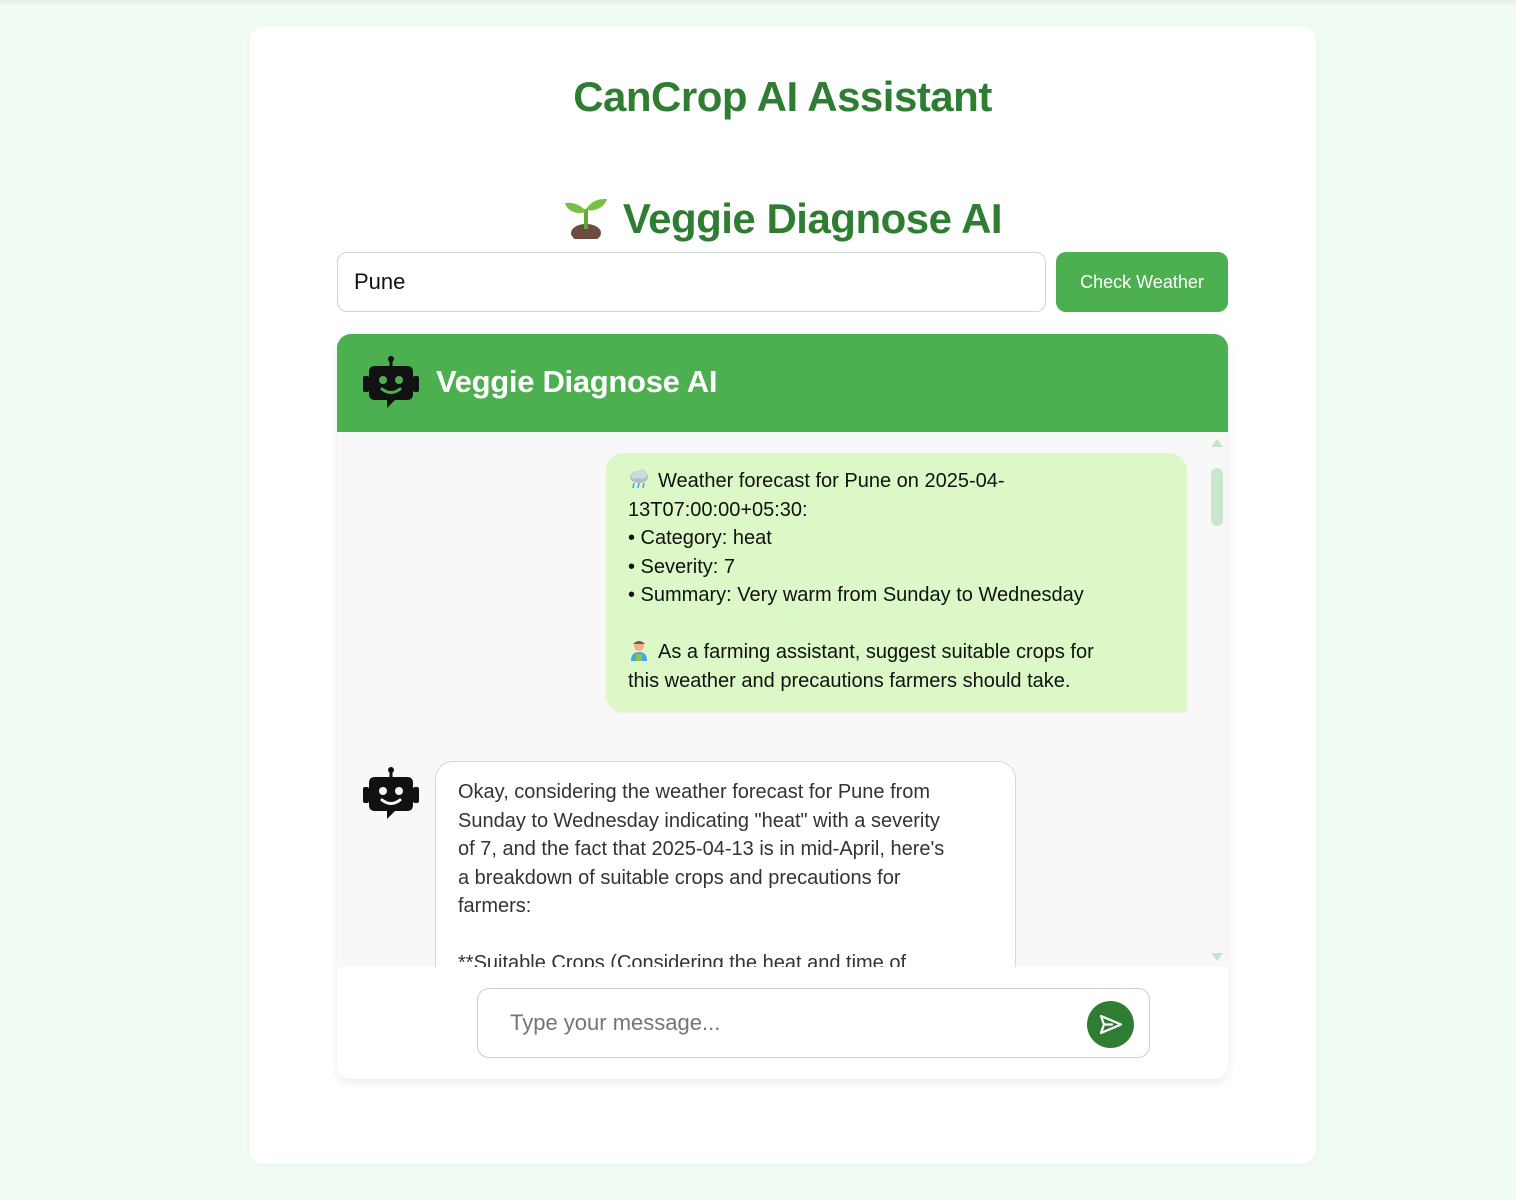 The image size is (1516, 1200). I want to click on message-input-bar, so click(813, 1023).